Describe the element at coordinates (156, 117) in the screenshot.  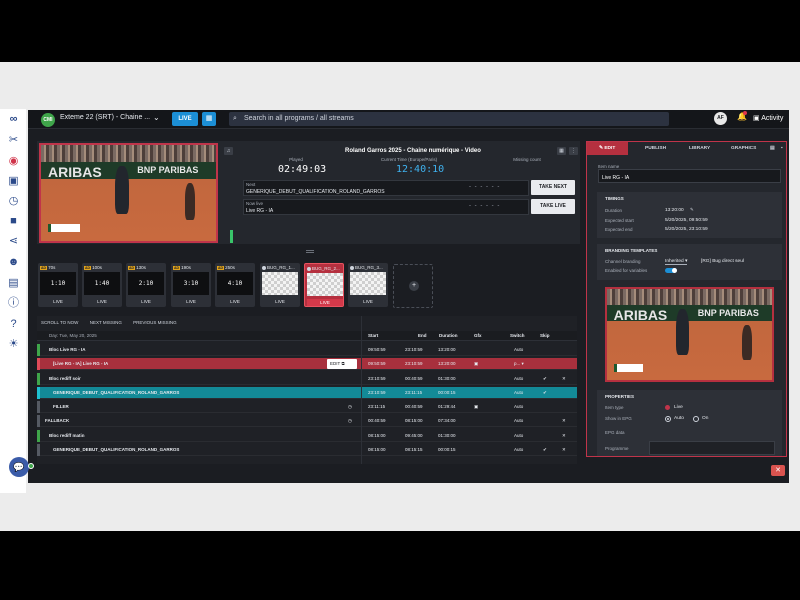
I see `chevron-down-icon: ⌄` at that location.